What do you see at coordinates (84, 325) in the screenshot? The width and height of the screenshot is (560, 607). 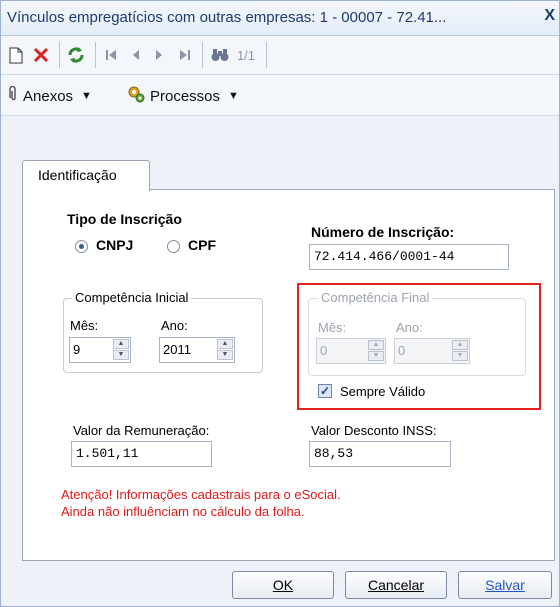 I see `mes-inicial-label: Mês:` at bounding box center [84, 325].